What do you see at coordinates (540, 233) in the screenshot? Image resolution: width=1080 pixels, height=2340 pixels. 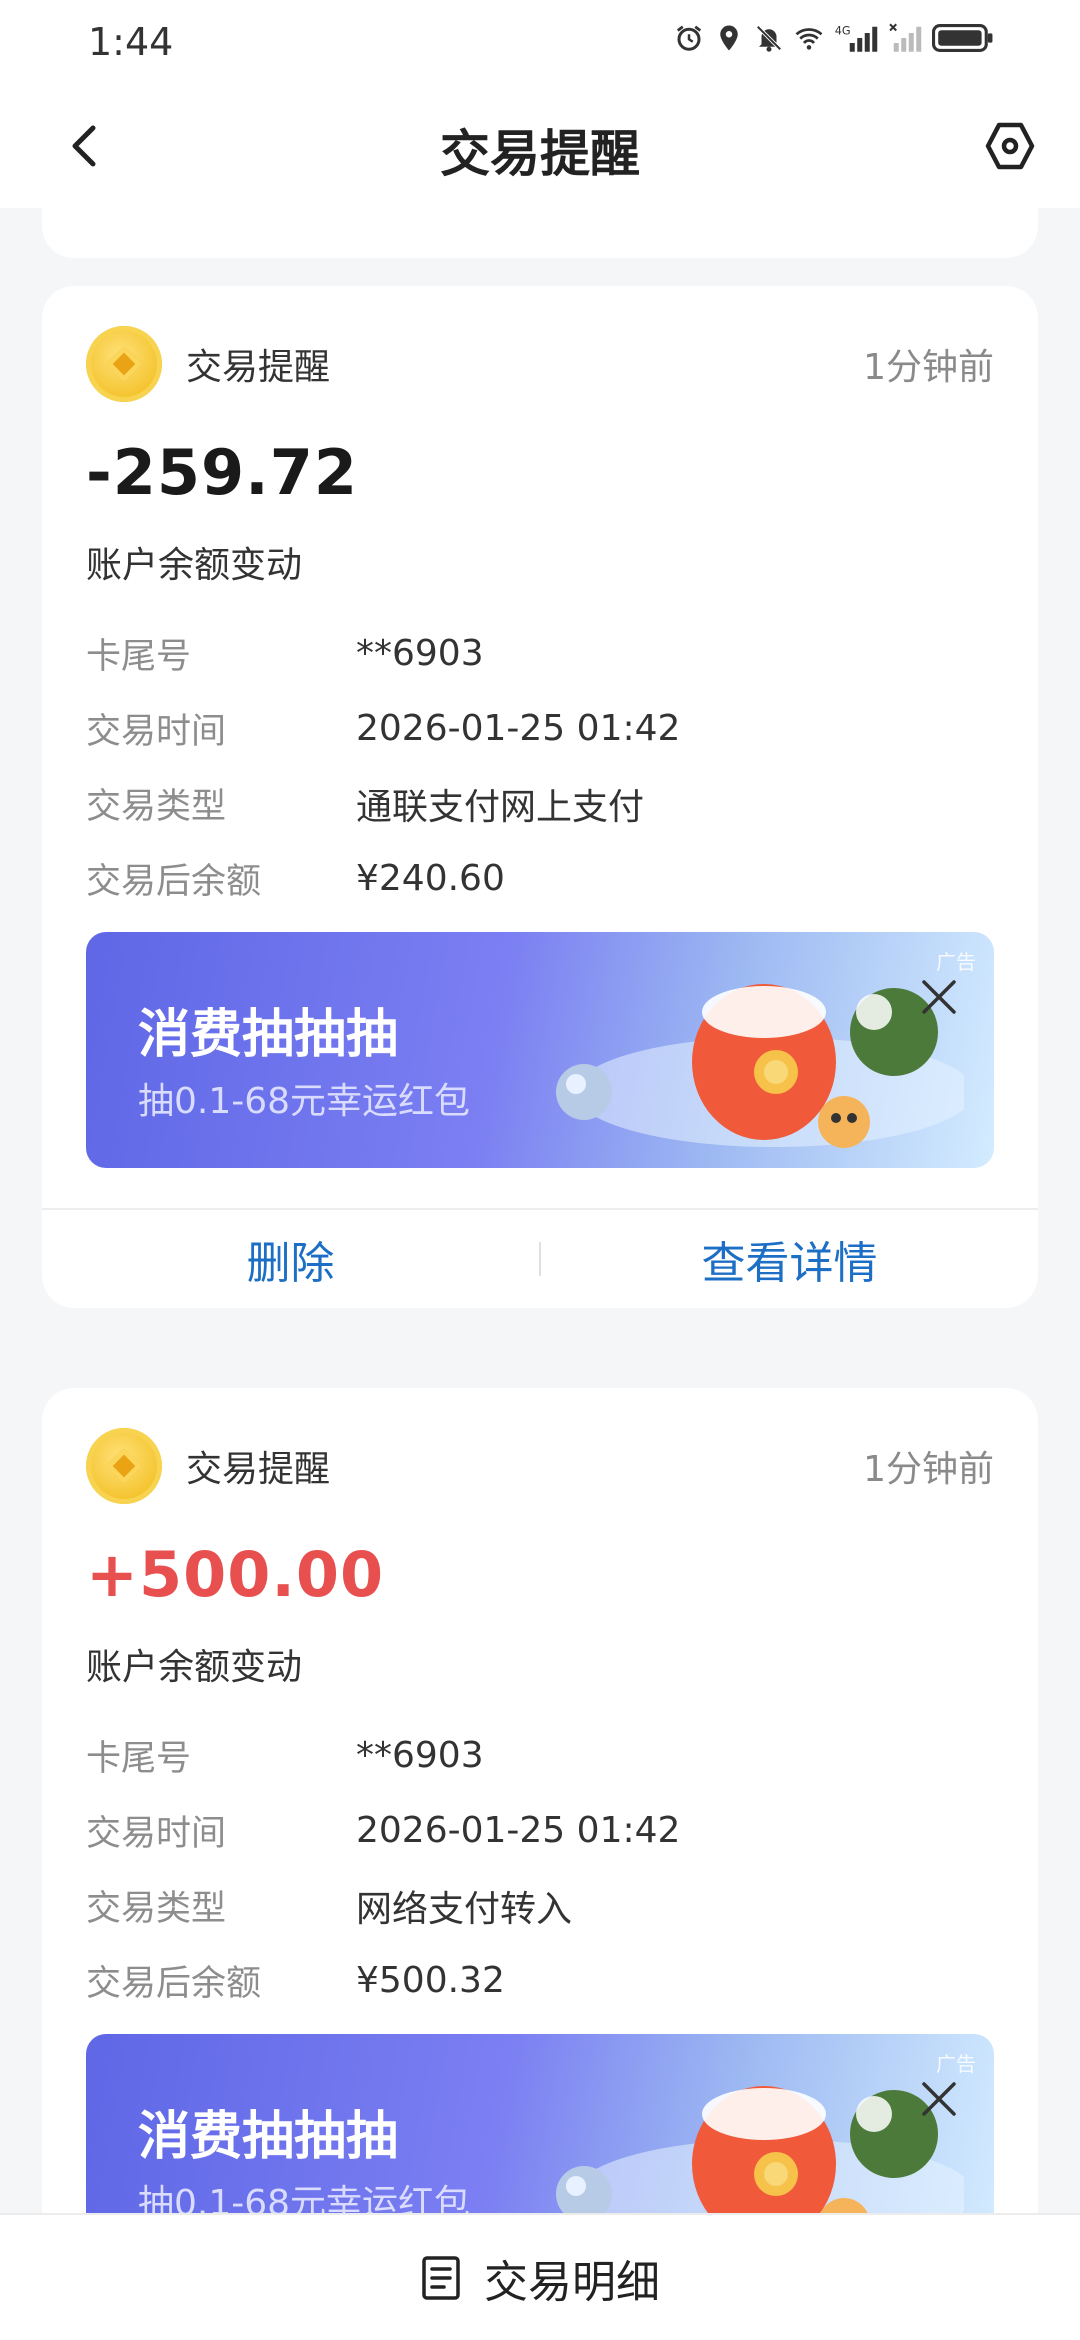 I see `previous-card-edge` at bounding box center [540, 233].